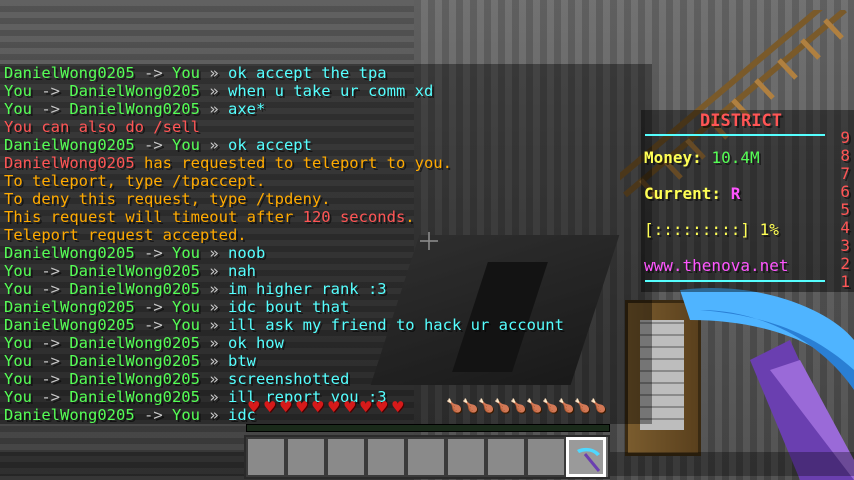 This screenshot has width=854, height=480. Describe the element at coordinates (845, 209) in the screenshot. I see `score-number: 5` at that location.